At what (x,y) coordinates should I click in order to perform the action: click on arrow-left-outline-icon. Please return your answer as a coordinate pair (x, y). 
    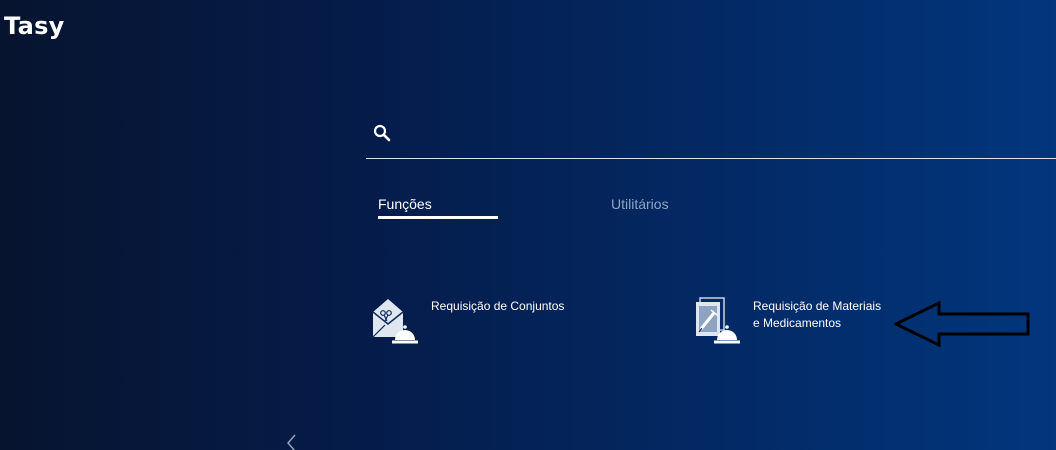
    Looking at the image, I should click on (962, 324).